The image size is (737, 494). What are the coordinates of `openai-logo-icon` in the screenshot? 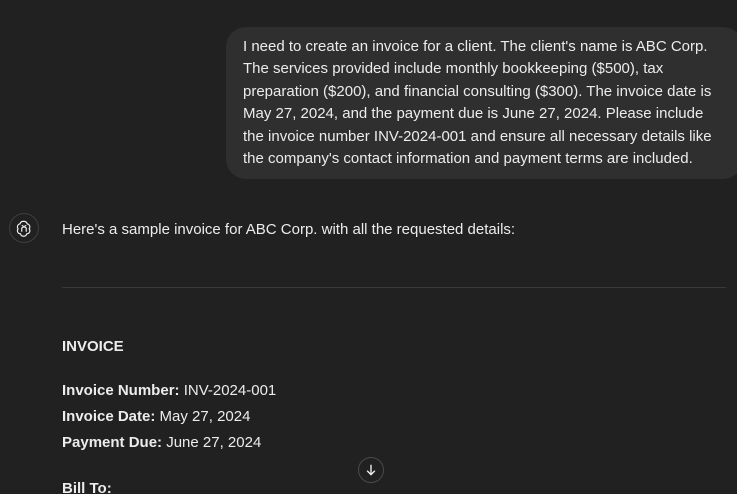 It's located at (23, 228).